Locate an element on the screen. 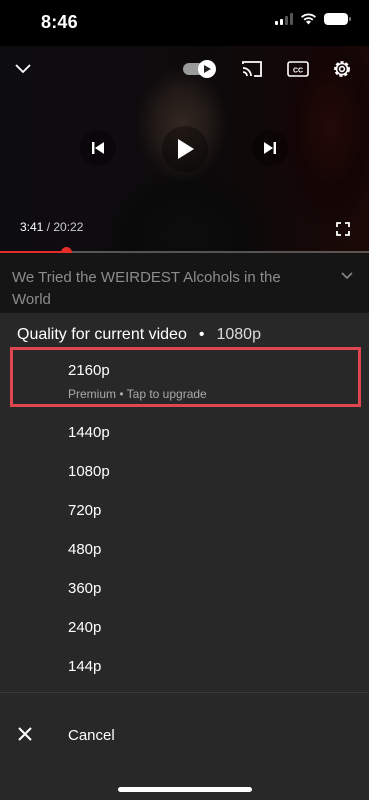 Image resolution: width=369 pixels, height=800 pixels. cancel-label: Cancel is located at coordinates (91, 735).